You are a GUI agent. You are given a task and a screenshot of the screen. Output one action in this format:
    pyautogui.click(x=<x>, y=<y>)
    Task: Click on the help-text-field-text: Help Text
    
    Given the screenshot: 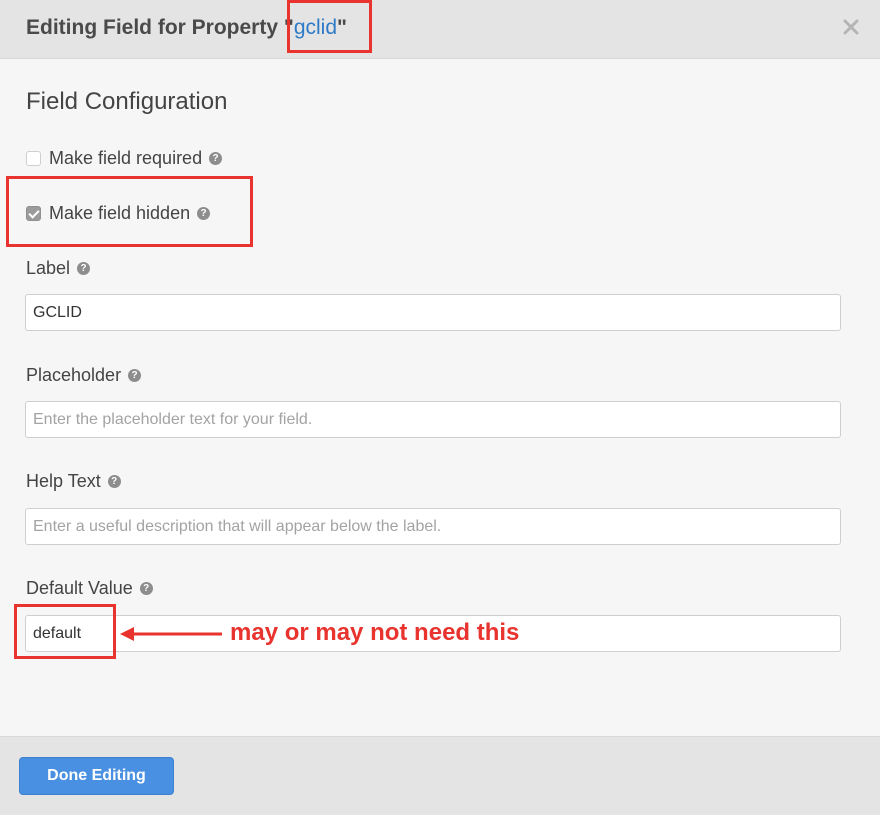 What is the action you would take?
    pyautogui.click(x=63, y=481)
    